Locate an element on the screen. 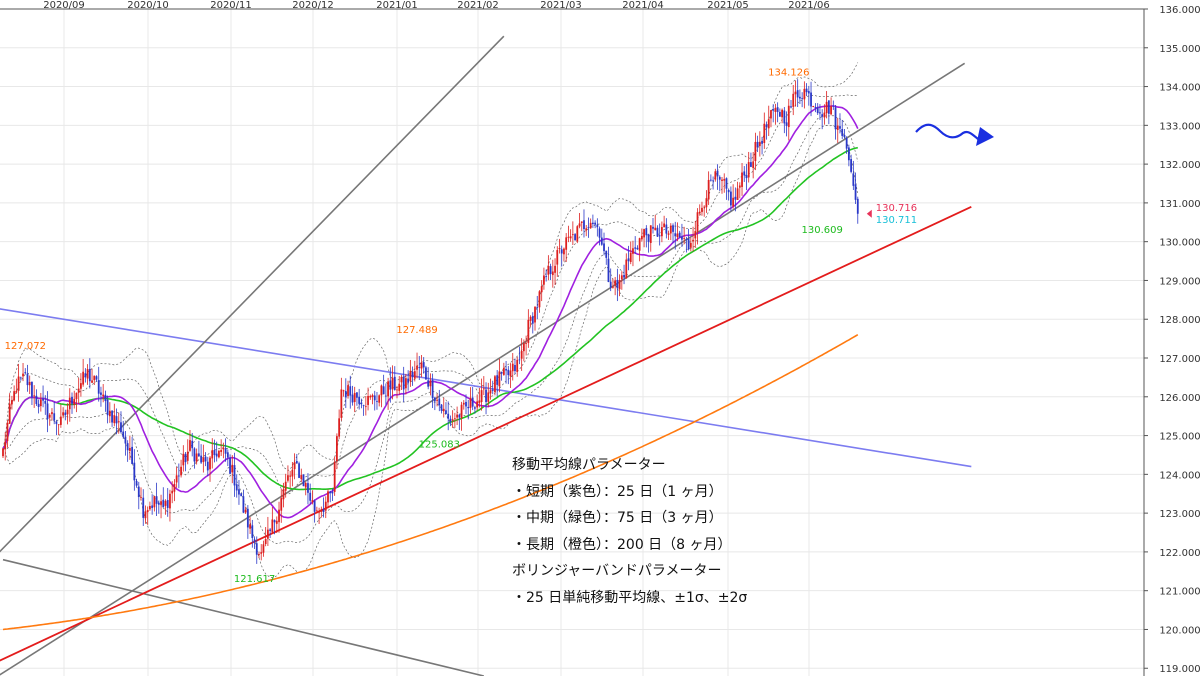 The width and height of the screenshot is (1200, 676). y-tick-label: 123.000 is located at coordinates (1179, 514).